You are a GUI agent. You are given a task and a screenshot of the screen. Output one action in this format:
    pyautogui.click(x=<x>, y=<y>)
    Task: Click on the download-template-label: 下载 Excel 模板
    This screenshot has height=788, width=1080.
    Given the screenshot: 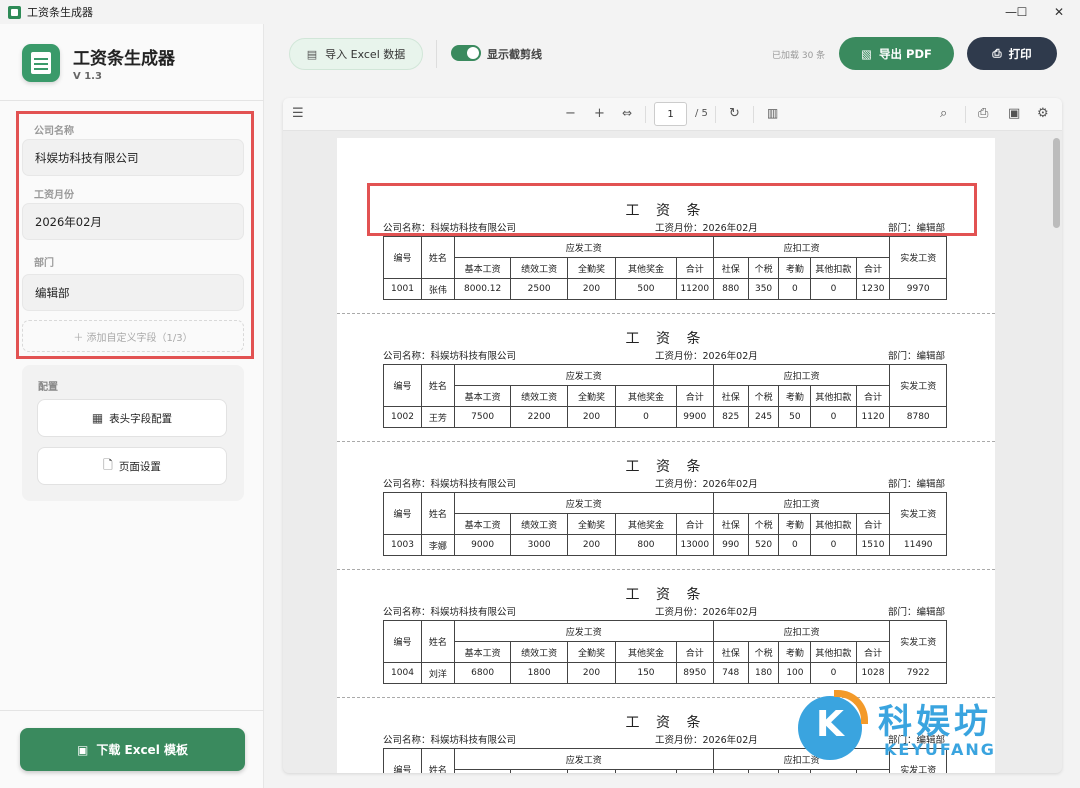 What is the action you would take?
    pyautogui.click(x=142, y=750)
    